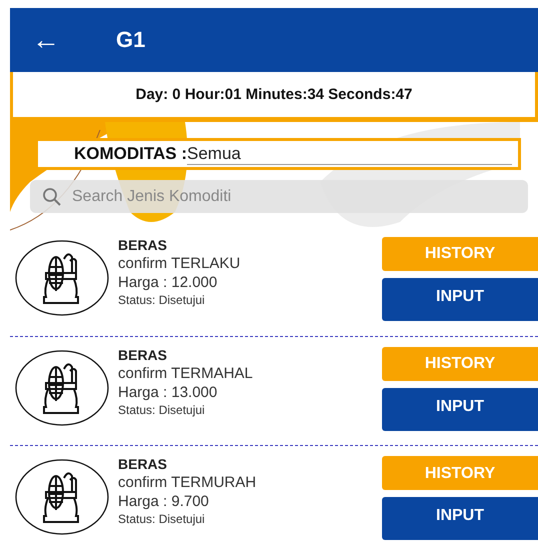 The image size is (538, 556). Describe the element at coordinates (274, 97) in the screenshot. I see `countdown-timer: Day: 0 Hour:01 Minutes:34 Seconds:47` at that location.